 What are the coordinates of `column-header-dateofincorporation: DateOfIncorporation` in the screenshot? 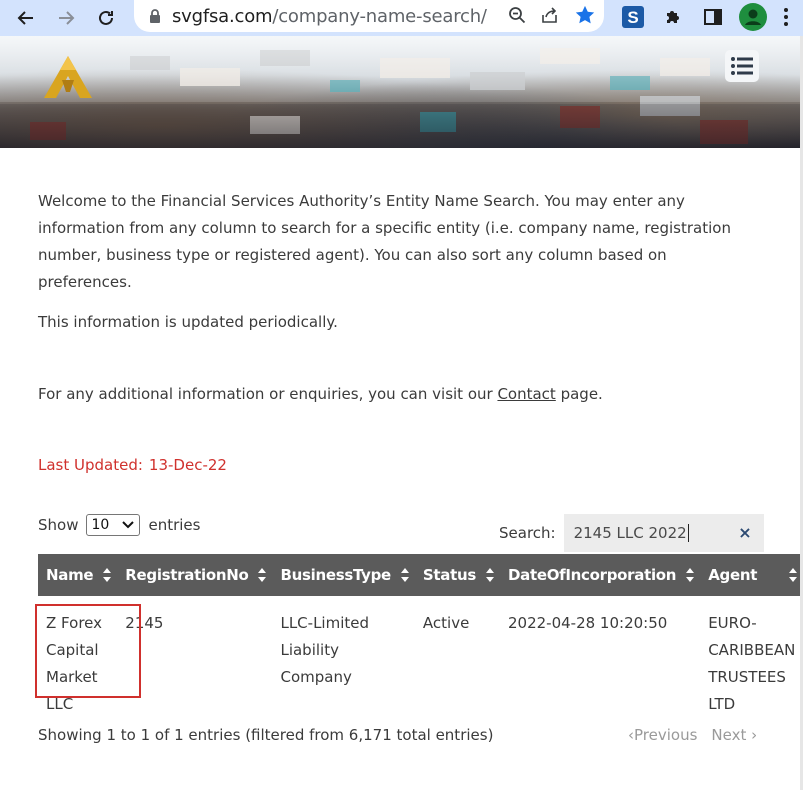 It's located at (600, 575).